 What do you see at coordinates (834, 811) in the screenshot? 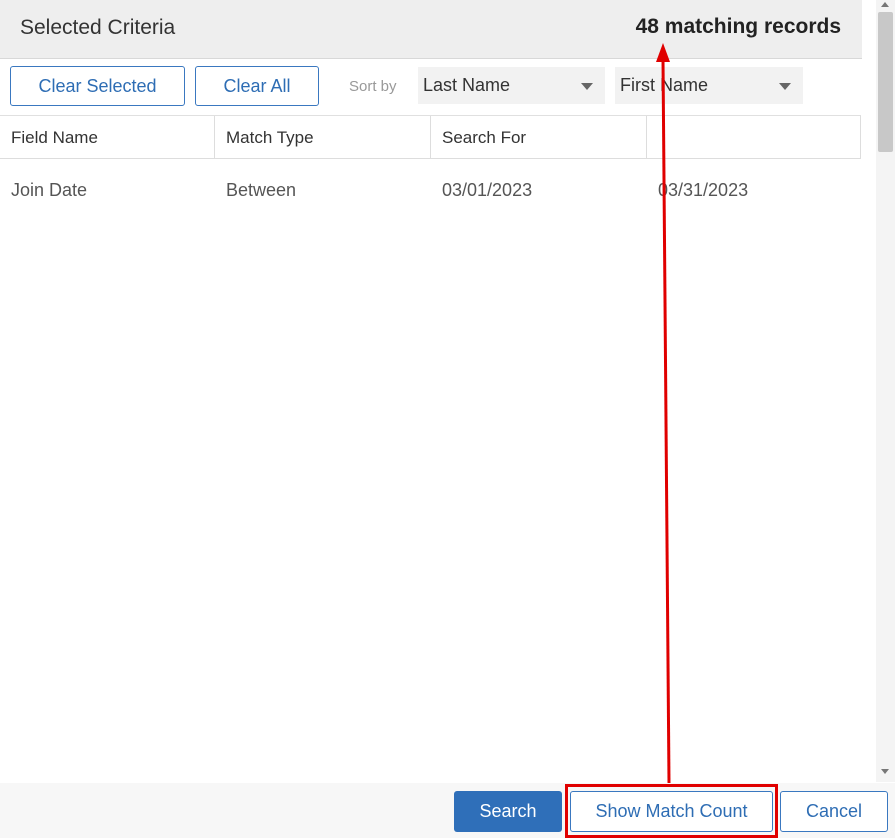
I see `cancel-button: Cancel` at bounding box center [834, 811].